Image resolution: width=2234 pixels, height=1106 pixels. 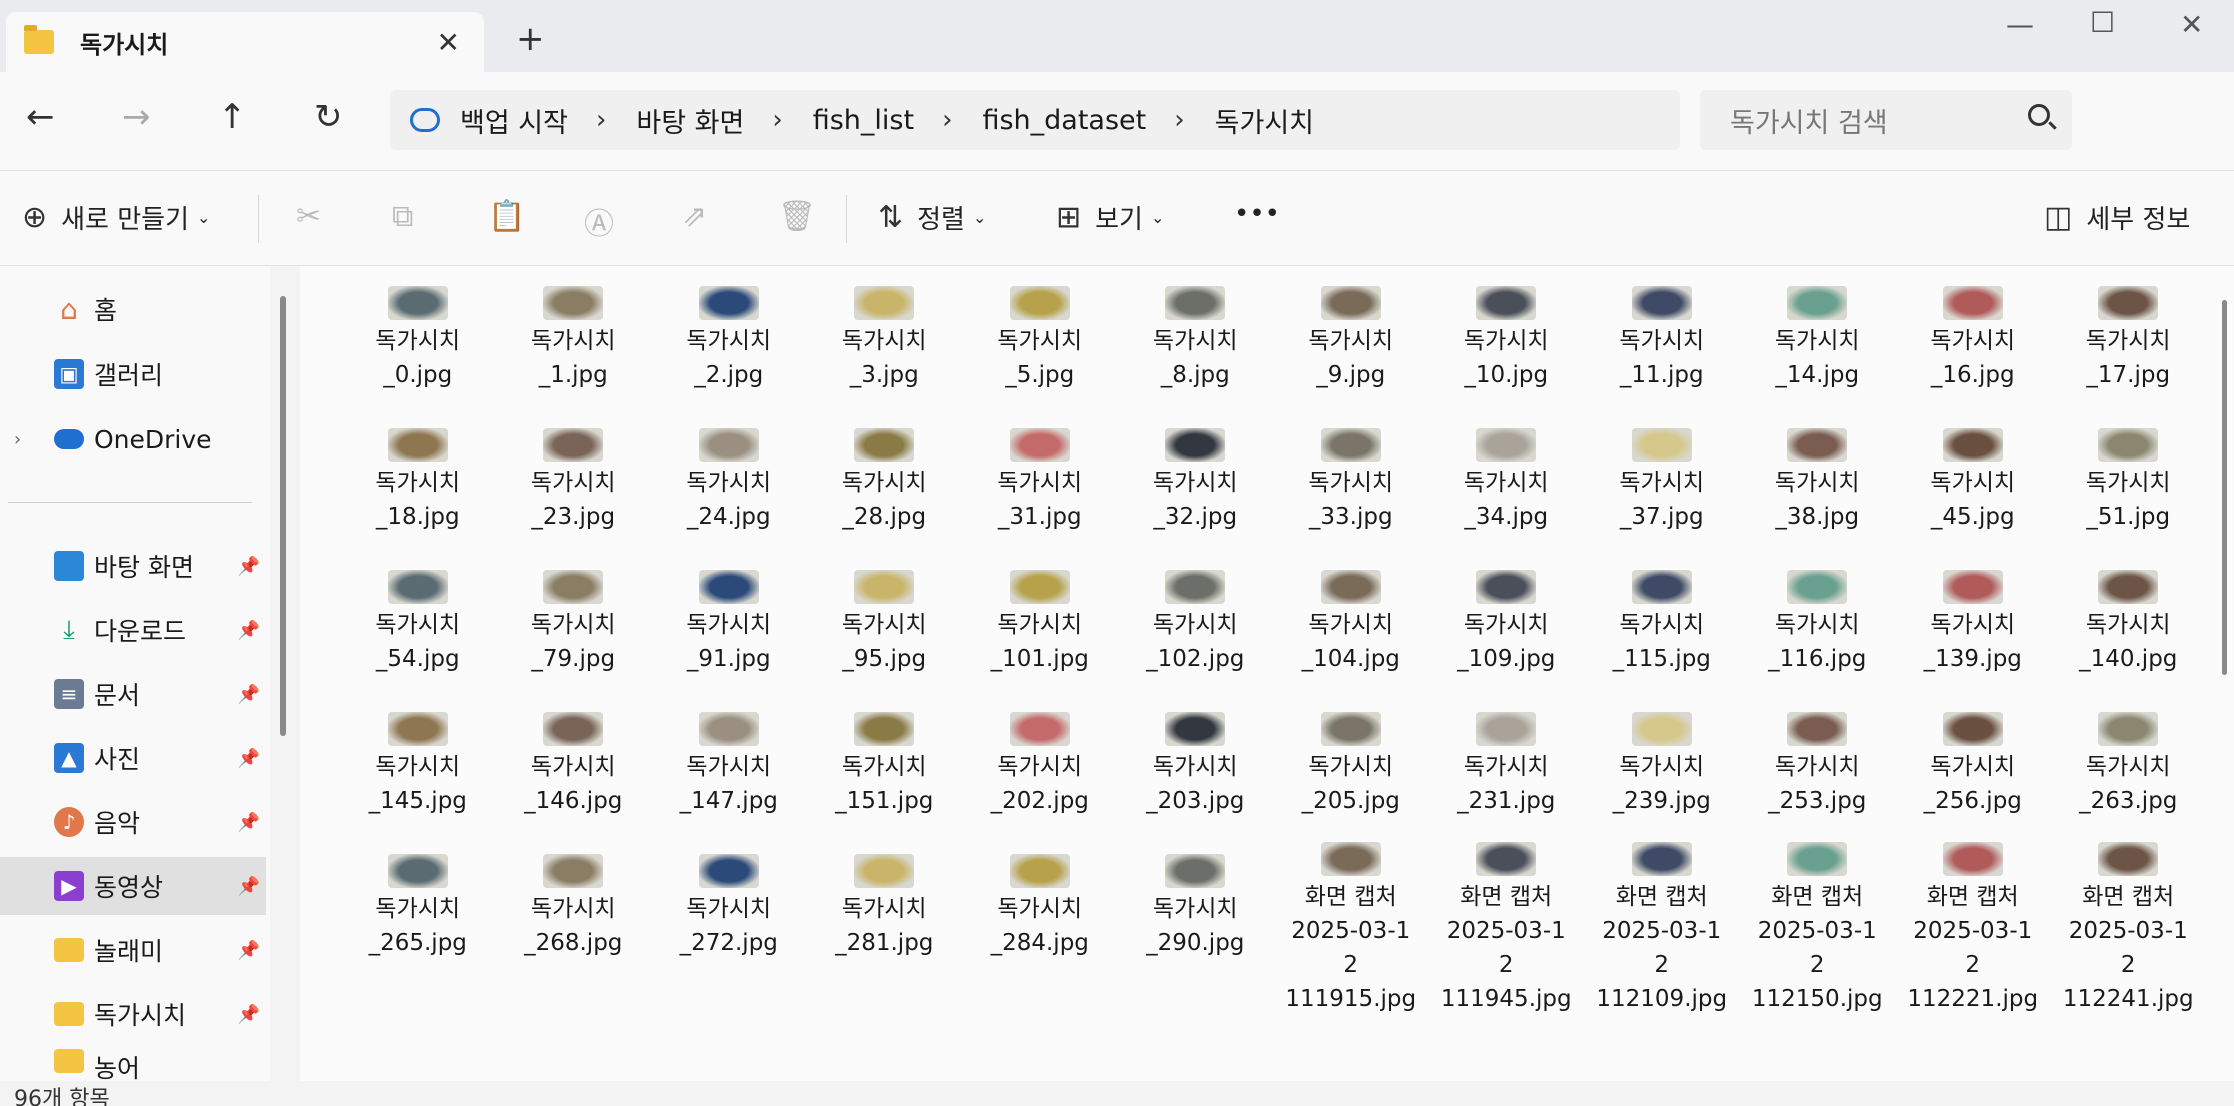 I want to click on paste-icon: 📋, so click(x=513, y=216).